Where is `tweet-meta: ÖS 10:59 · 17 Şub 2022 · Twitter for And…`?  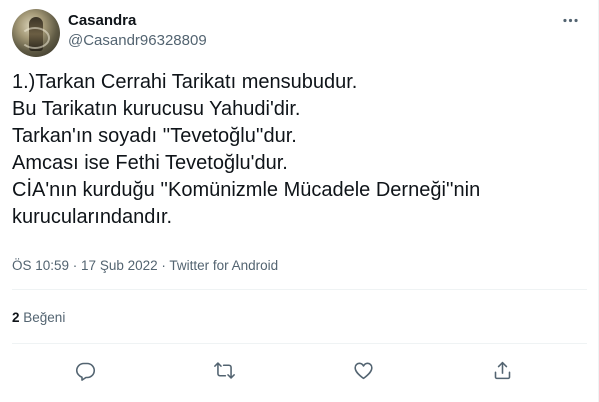
tweet-meta: ÖS 10:59 · 17 Şub 2022 · Twitter for And… is located at coordinates (145, 266).